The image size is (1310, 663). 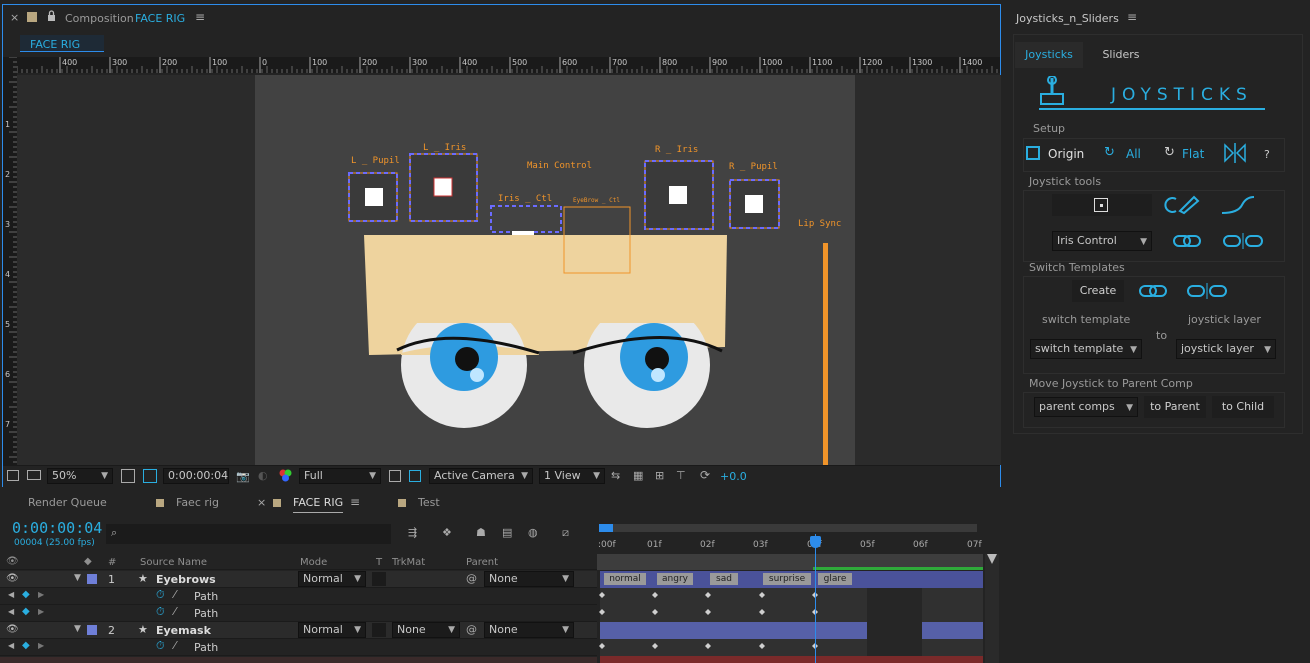 I want to click on marker: sad, so click(x=724, y=579).